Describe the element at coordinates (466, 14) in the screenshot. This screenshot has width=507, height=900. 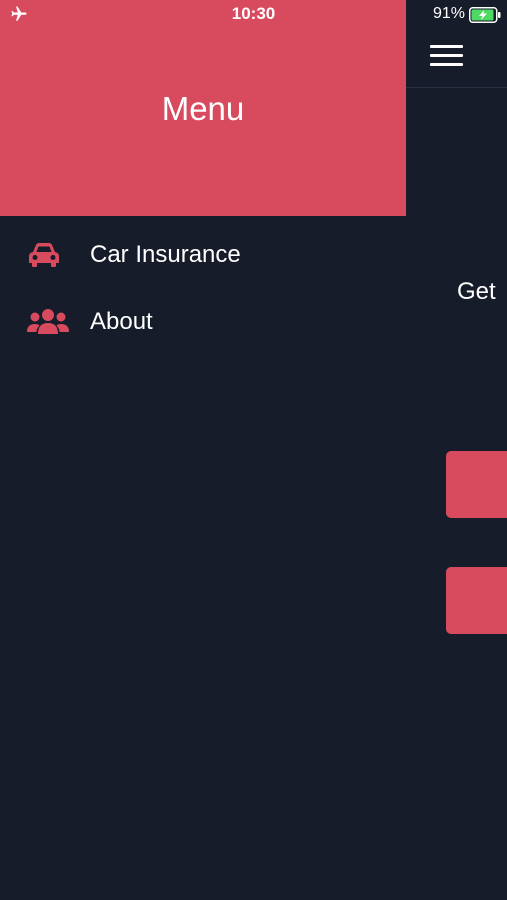
I see `status-right: 91%` at that location.